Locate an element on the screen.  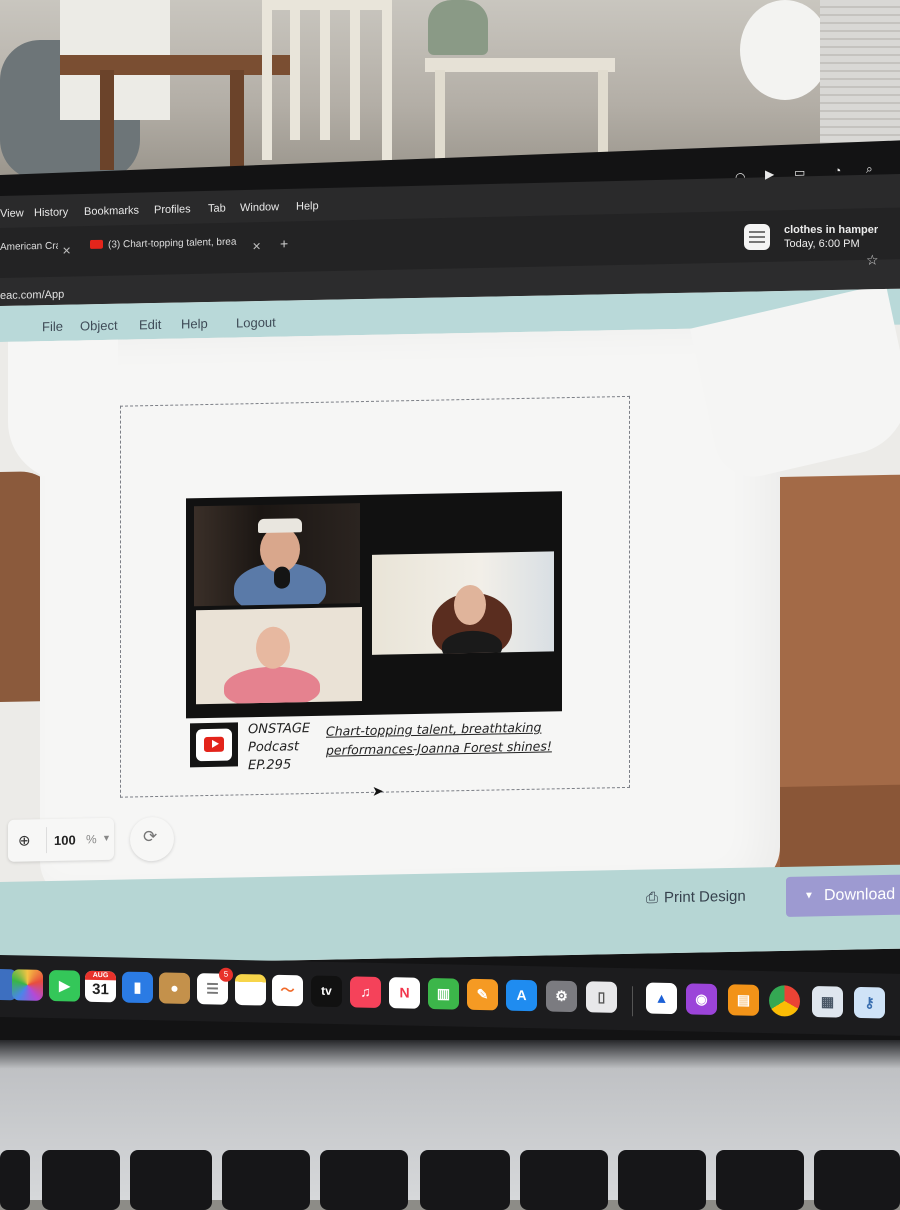
divider is located at coordinates (46, 840).